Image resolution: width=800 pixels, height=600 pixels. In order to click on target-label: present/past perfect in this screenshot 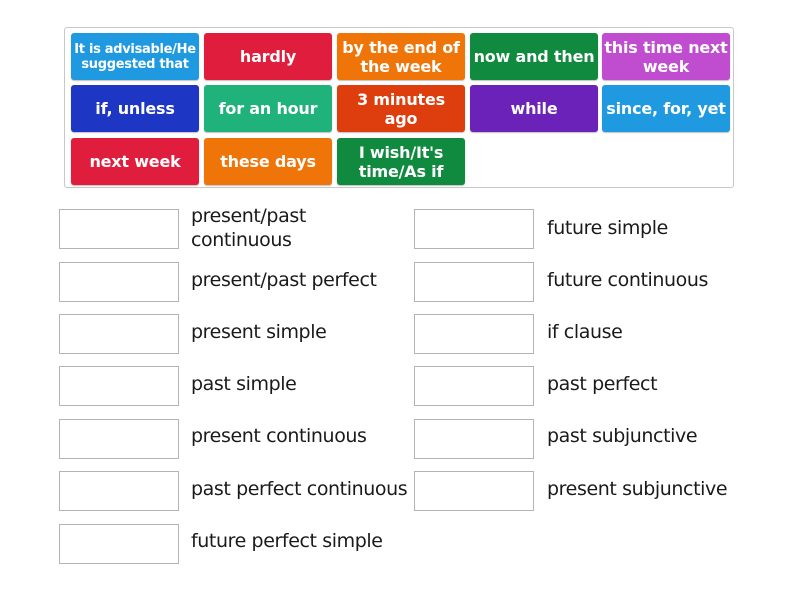, I will do `click(284, 280)`.